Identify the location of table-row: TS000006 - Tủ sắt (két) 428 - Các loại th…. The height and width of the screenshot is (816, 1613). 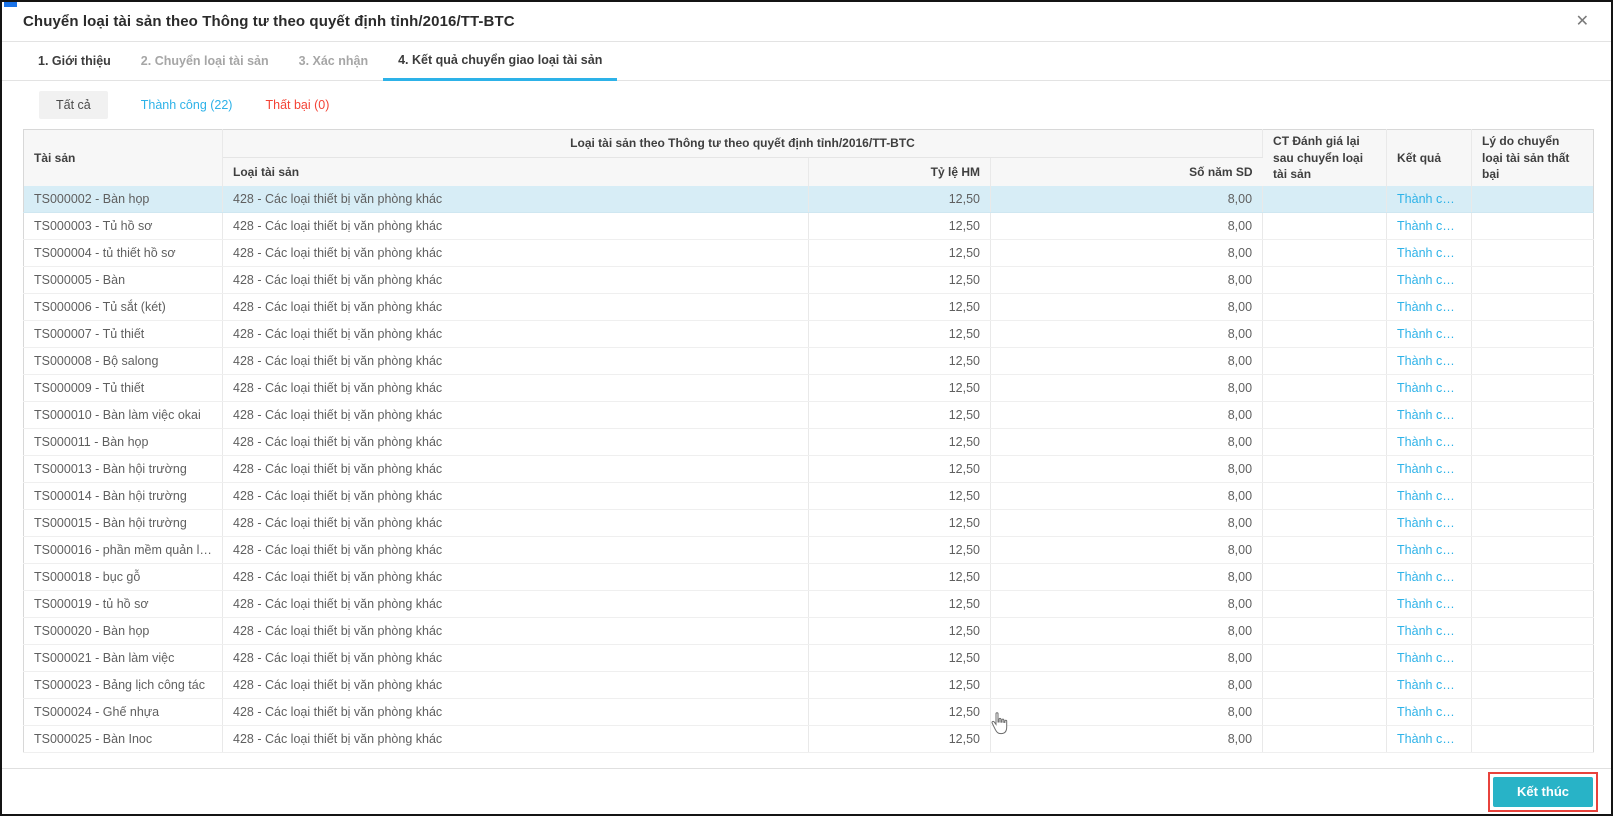
(808, 307).